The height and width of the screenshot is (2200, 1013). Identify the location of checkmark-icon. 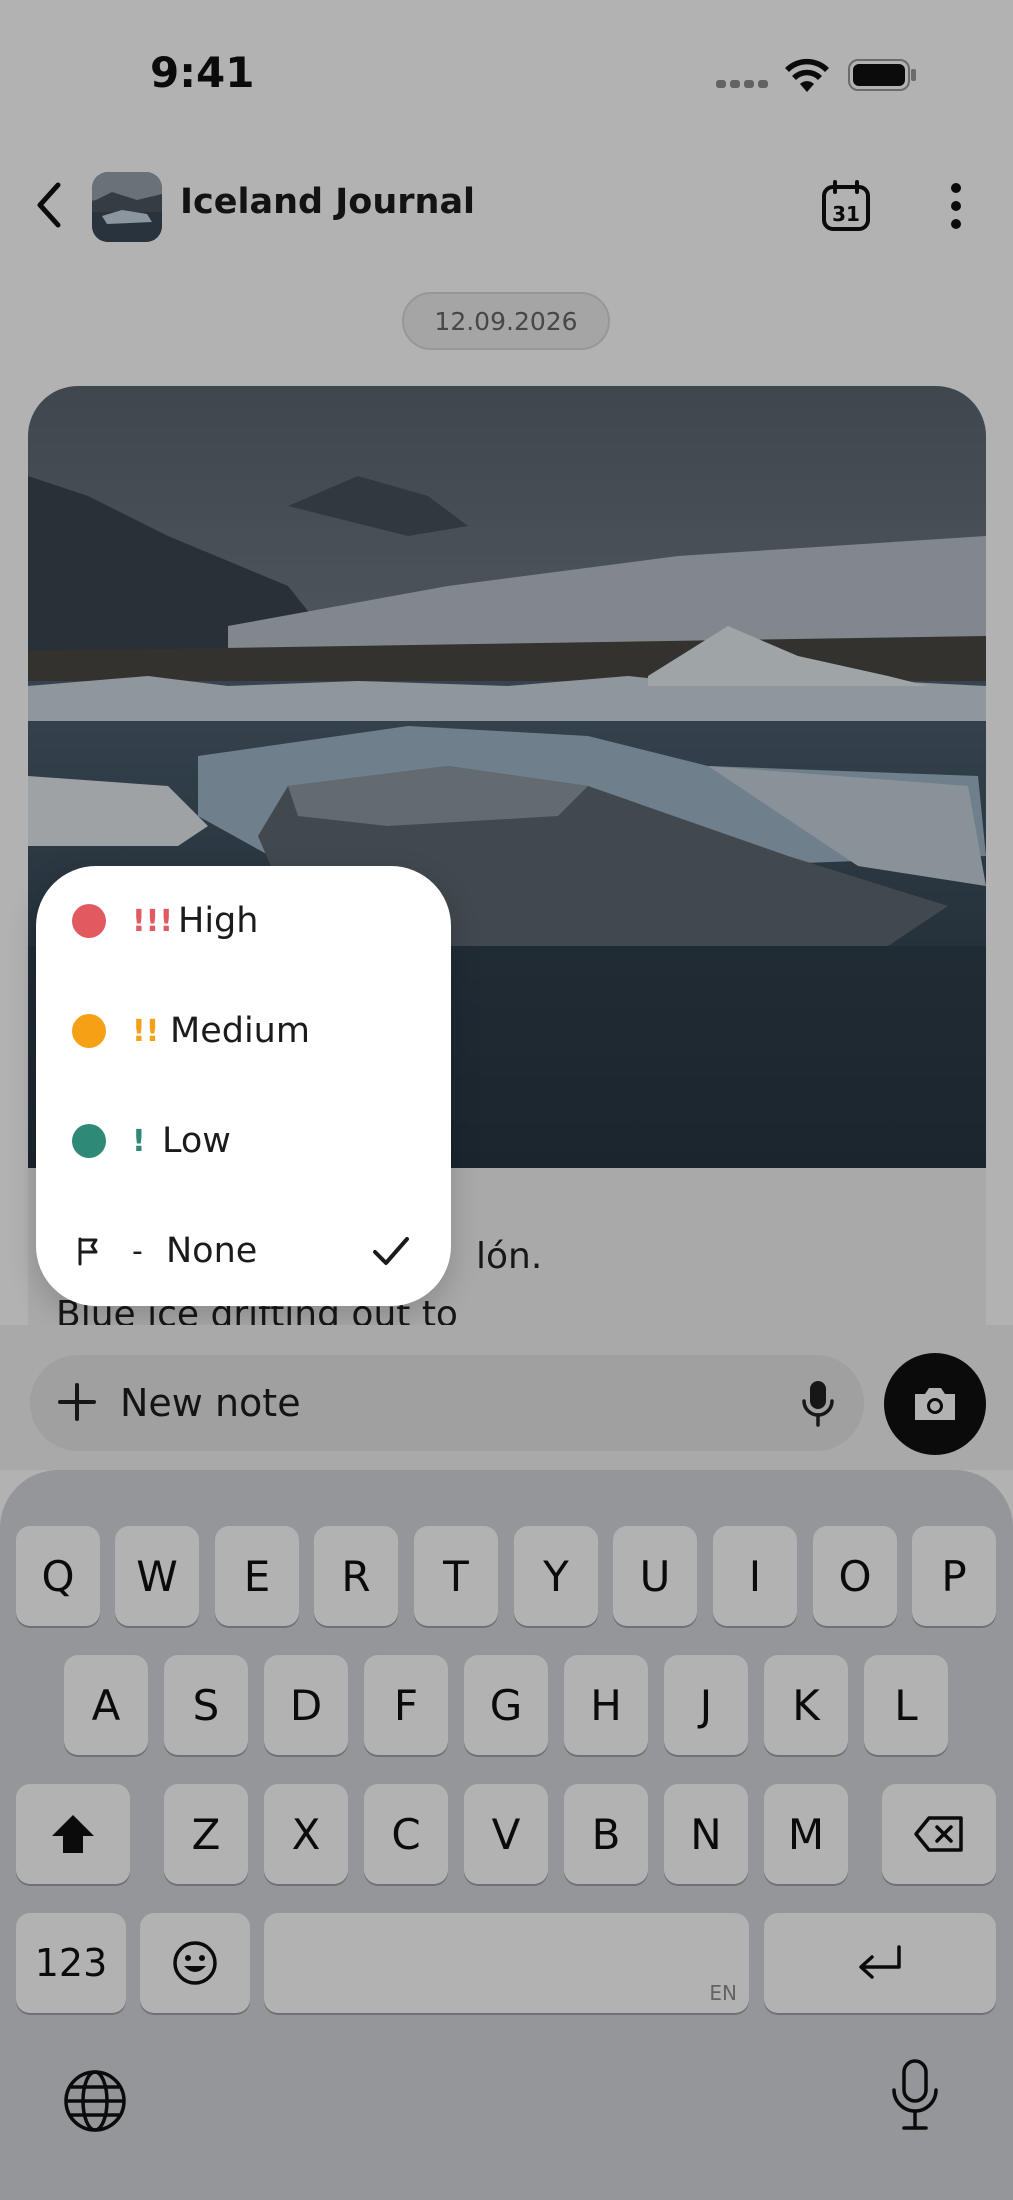
(391, 1251).